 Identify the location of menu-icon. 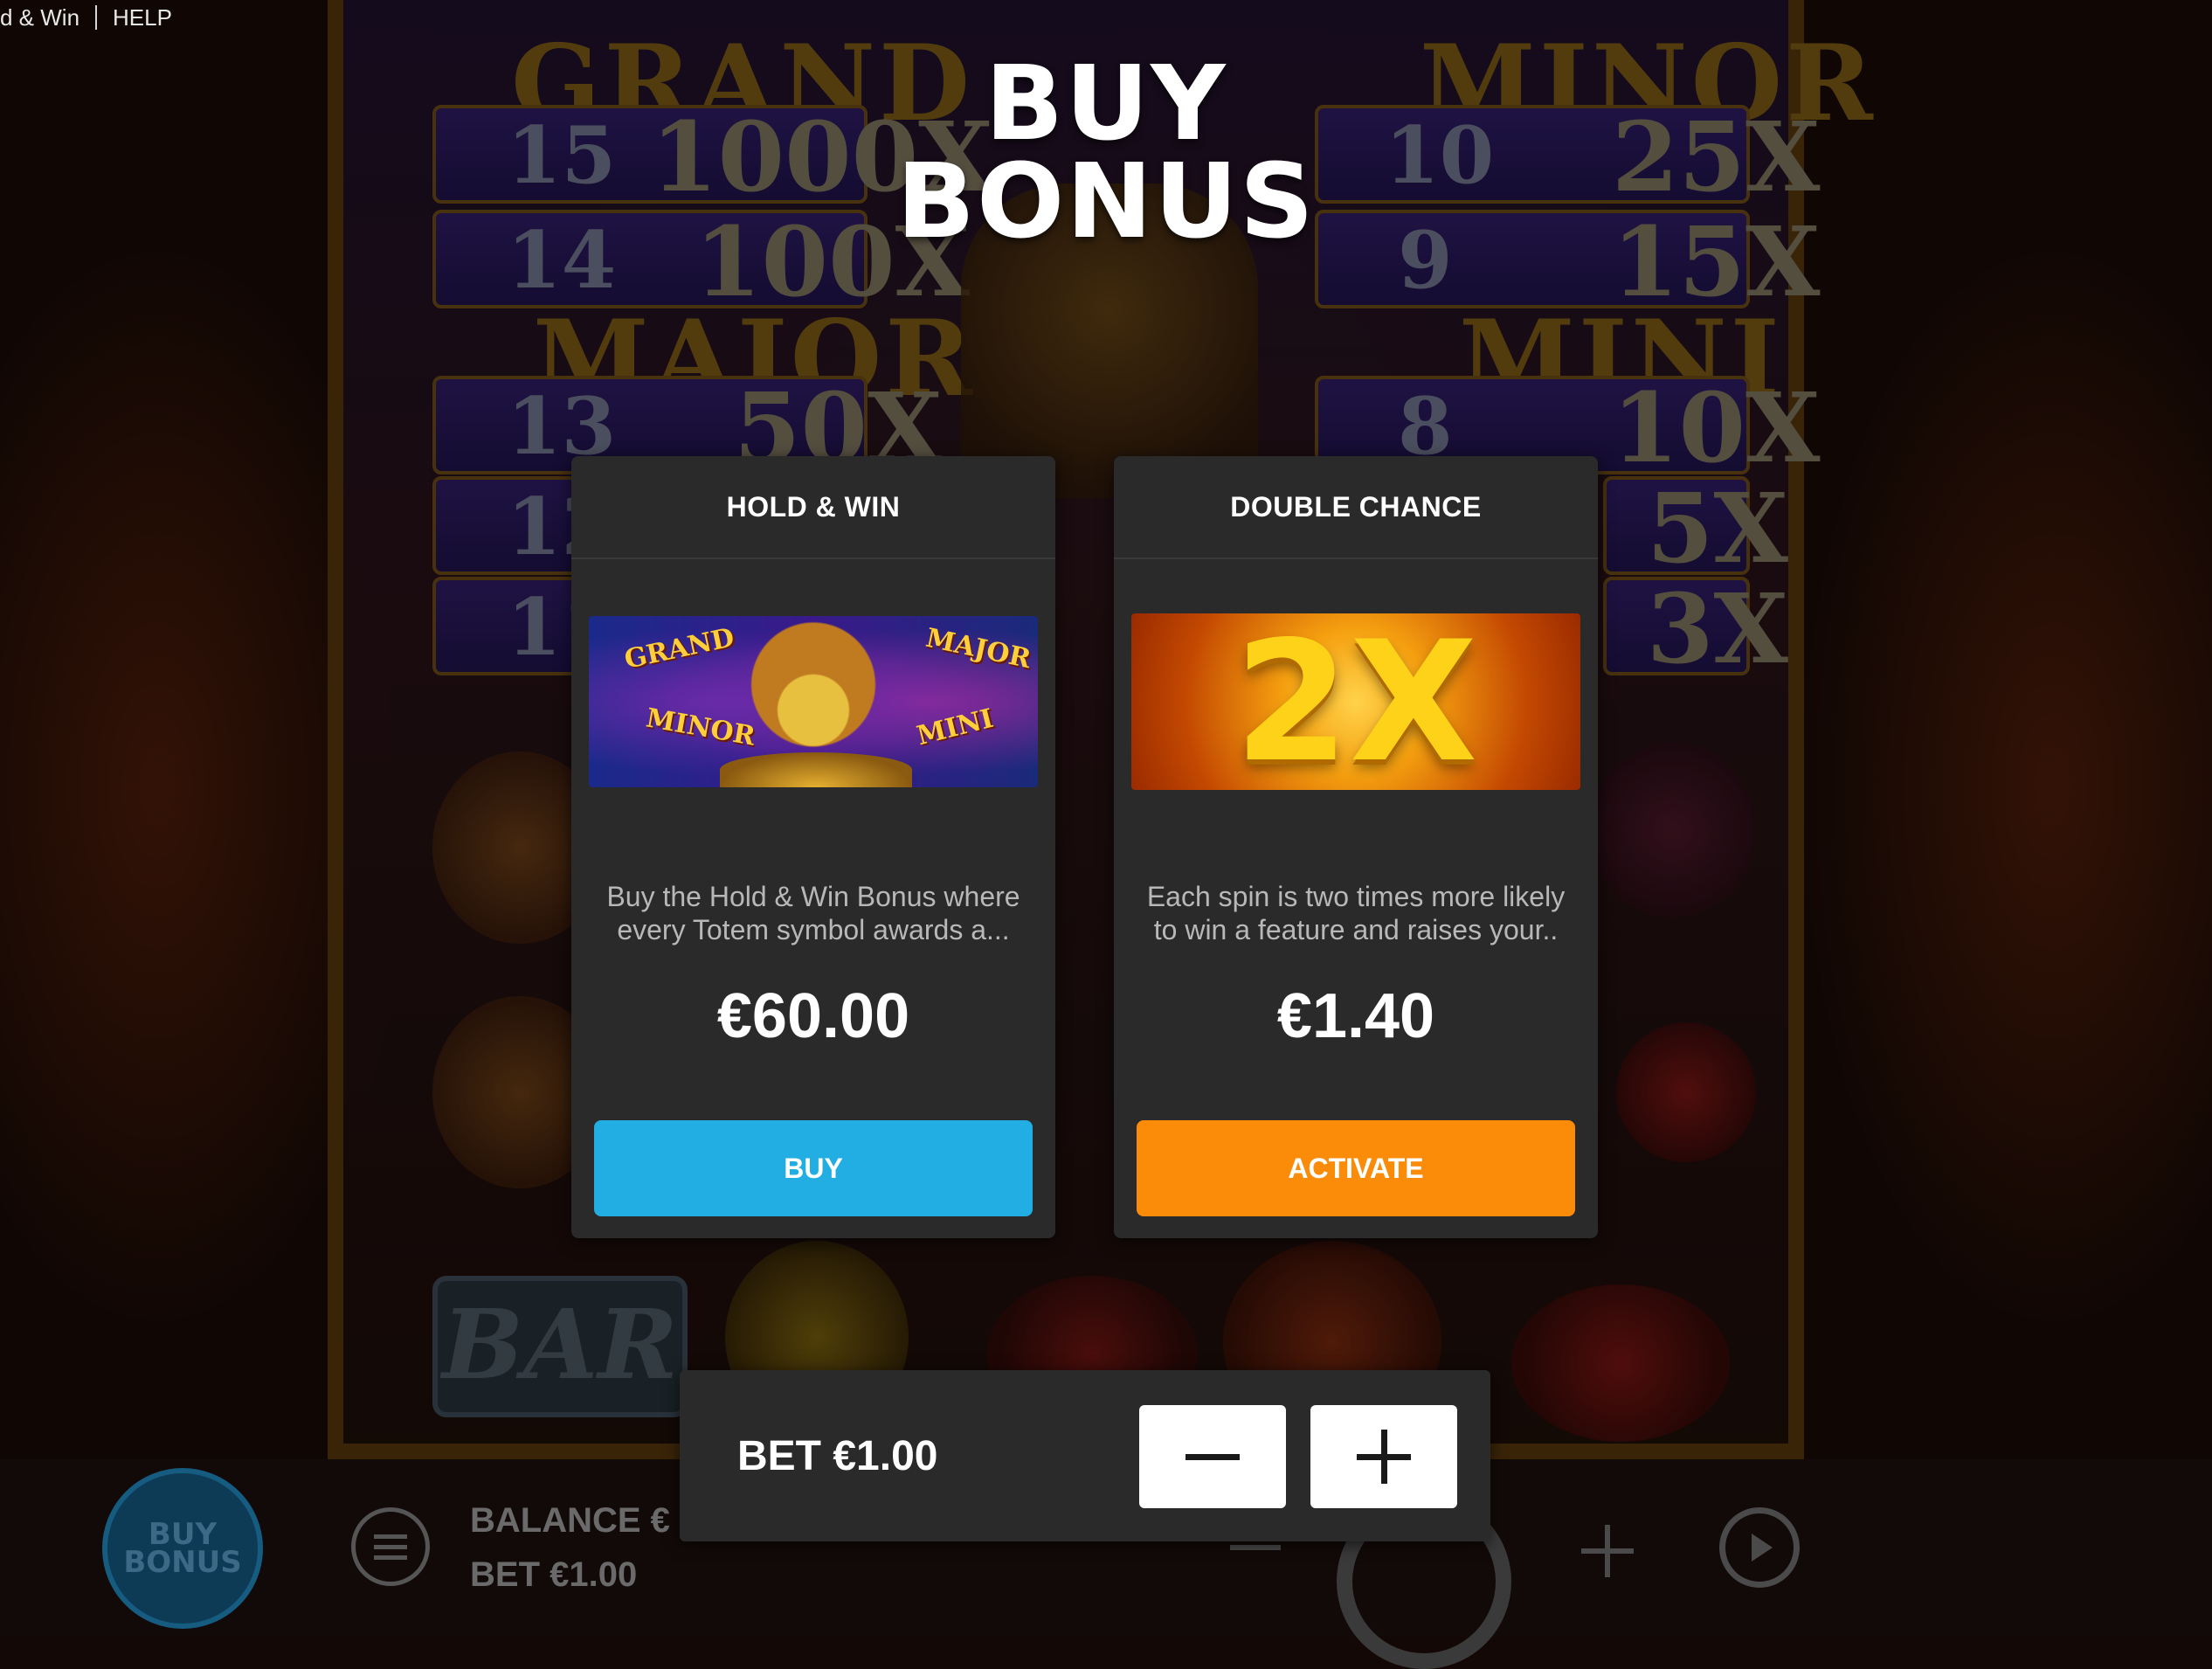
(390, 1547).